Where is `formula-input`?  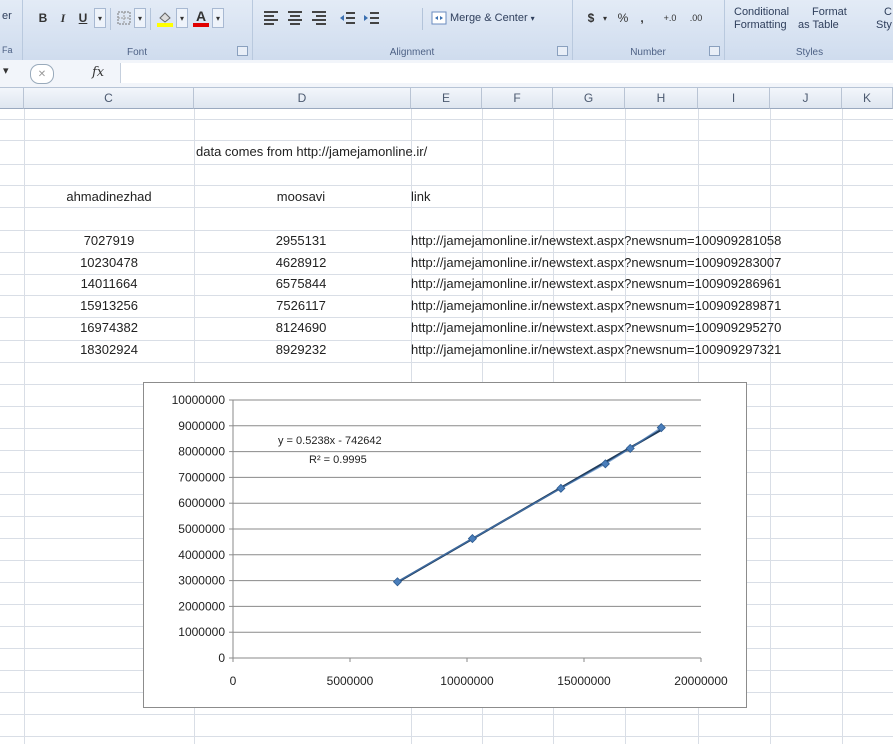 formula-input is located at coordinates (506, 73).